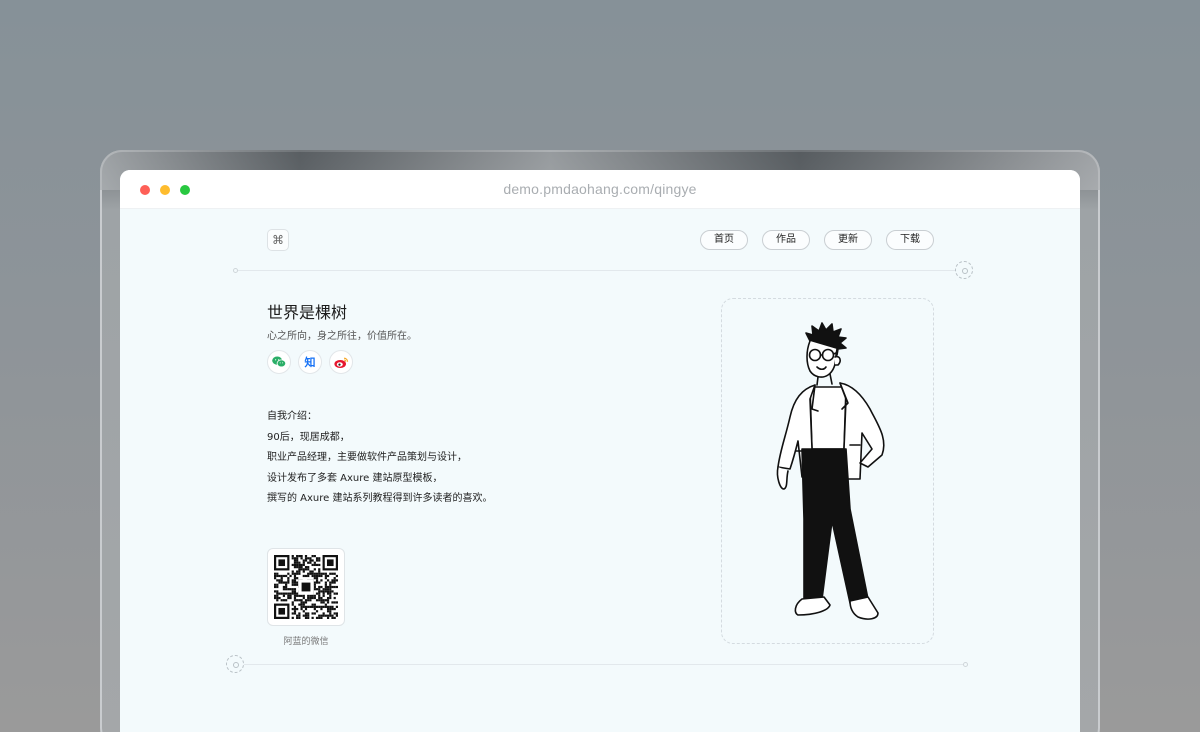  What do you see at coordinates (724, 240) in the screenshot?
I see `nav-home-button: 首页` at bounding box center [724, 240].